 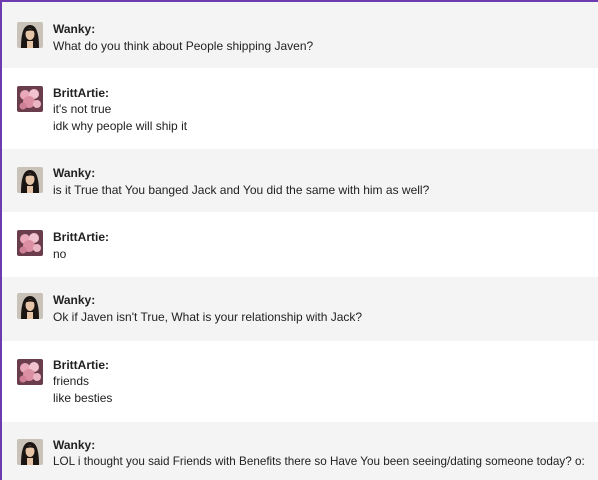 I want to click on message-text: like besties, so click(x=83, y=398).